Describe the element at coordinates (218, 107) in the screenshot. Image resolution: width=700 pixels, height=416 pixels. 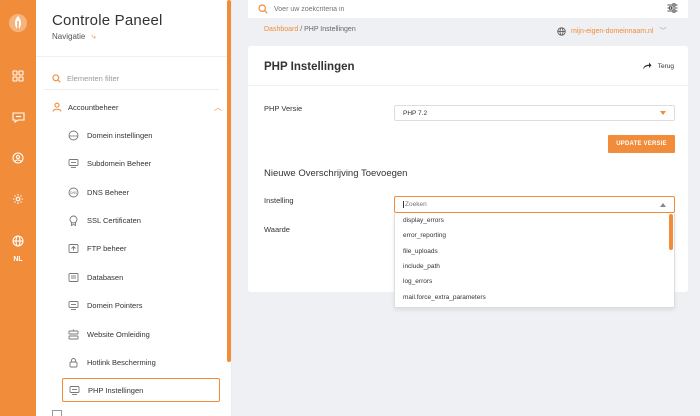
I see `chevron-up-icon: ︿` at that location.